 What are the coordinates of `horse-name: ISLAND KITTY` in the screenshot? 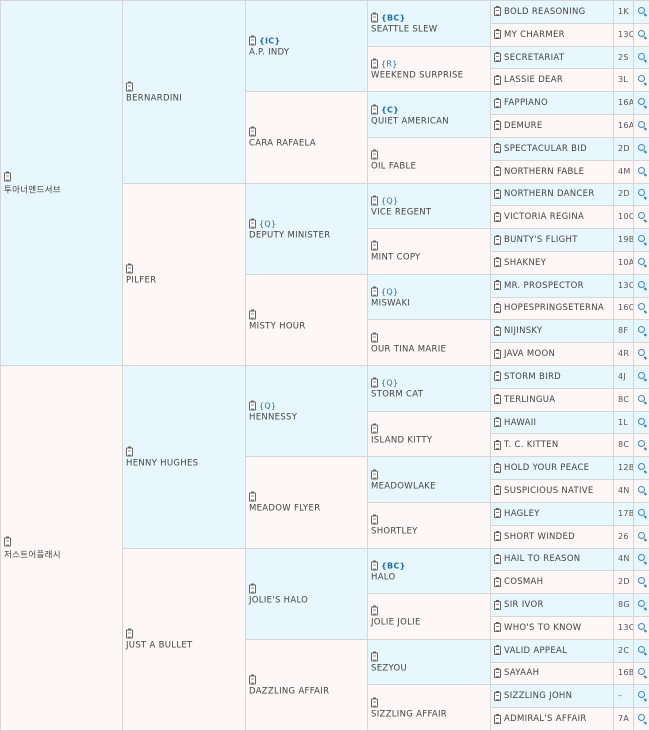 It's located at (429, 440).